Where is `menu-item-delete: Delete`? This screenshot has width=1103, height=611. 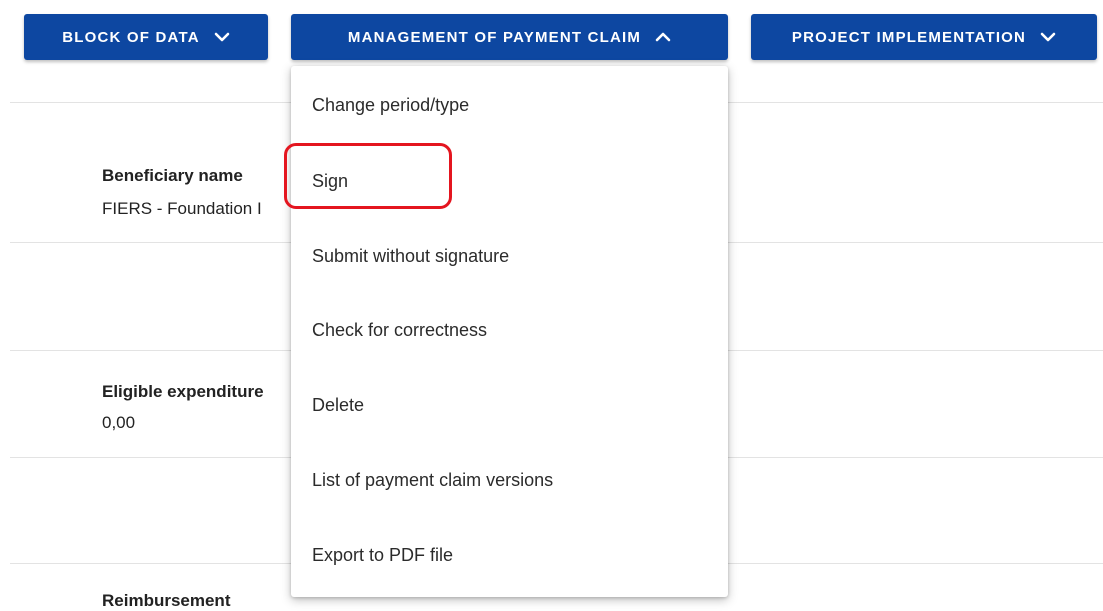 menu-item-delete: Delete is located at coordinates (509, 405).